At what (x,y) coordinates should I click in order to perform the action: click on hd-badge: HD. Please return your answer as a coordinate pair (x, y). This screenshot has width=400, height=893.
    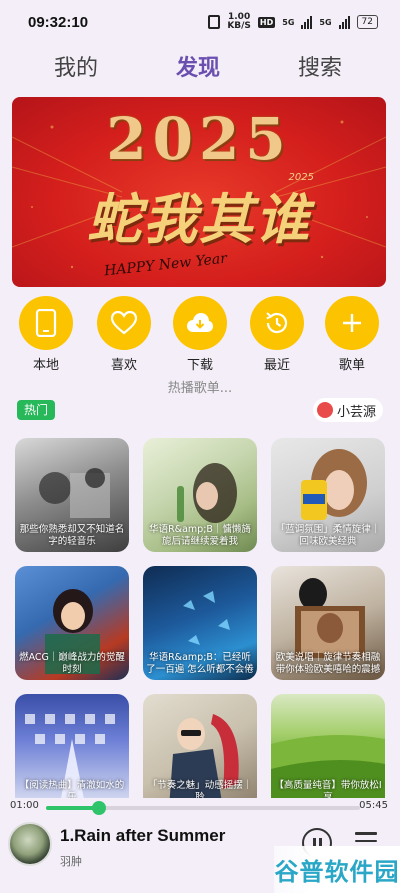
    Looking at the image, I should click on (266, 22).